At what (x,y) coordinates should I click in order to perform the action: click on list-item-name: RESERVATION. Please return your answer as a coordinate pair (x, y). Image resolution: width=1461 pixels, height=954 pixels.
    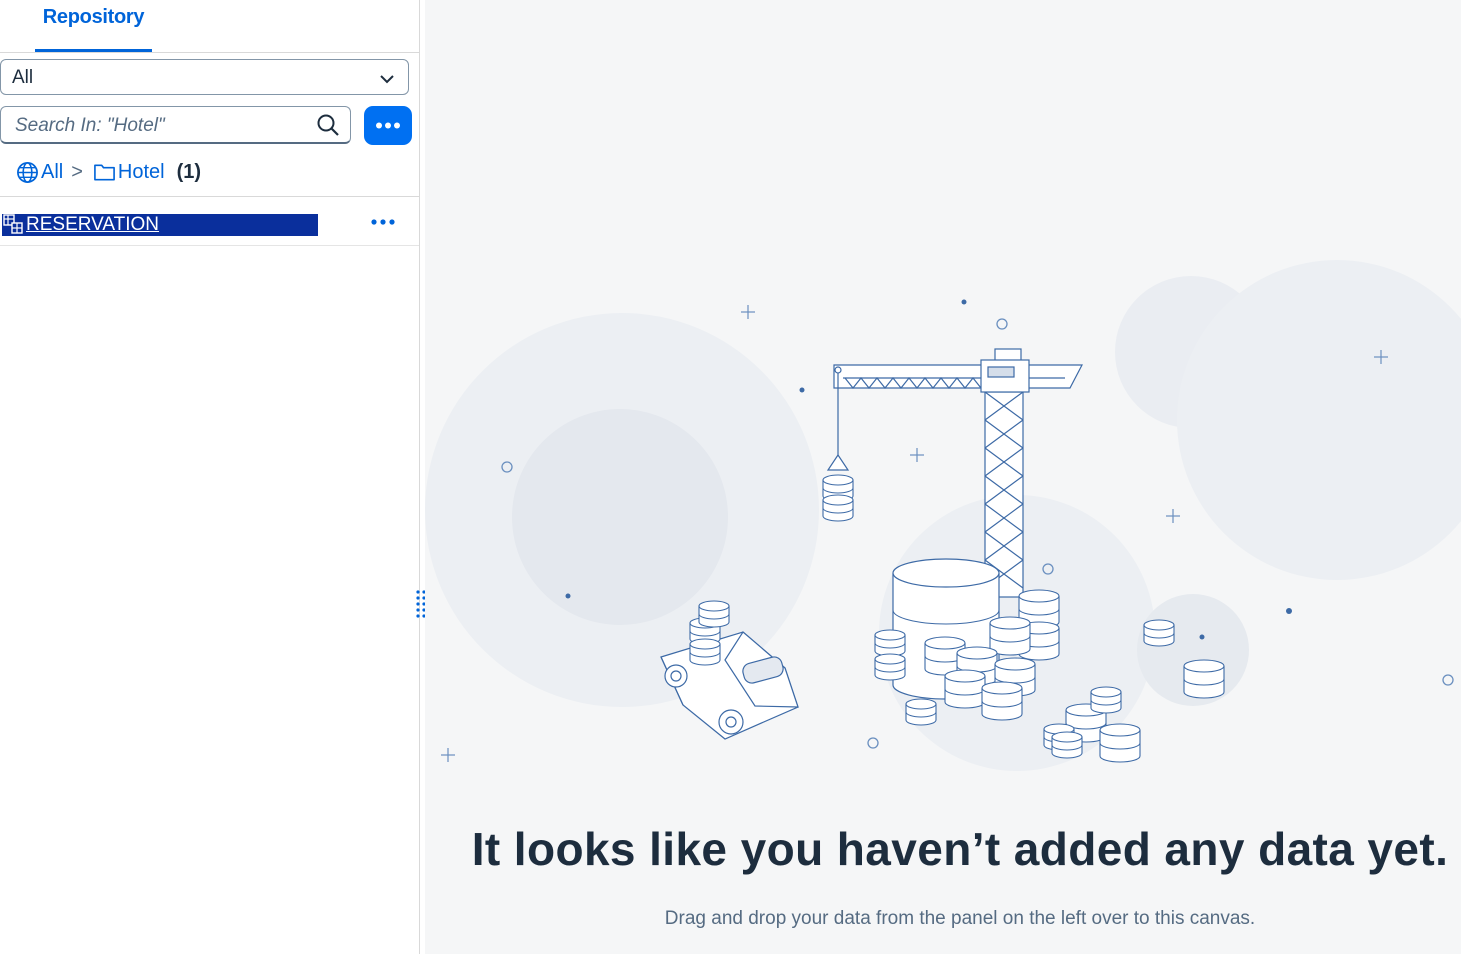
    Looking at the image, I should click on (92, 225).